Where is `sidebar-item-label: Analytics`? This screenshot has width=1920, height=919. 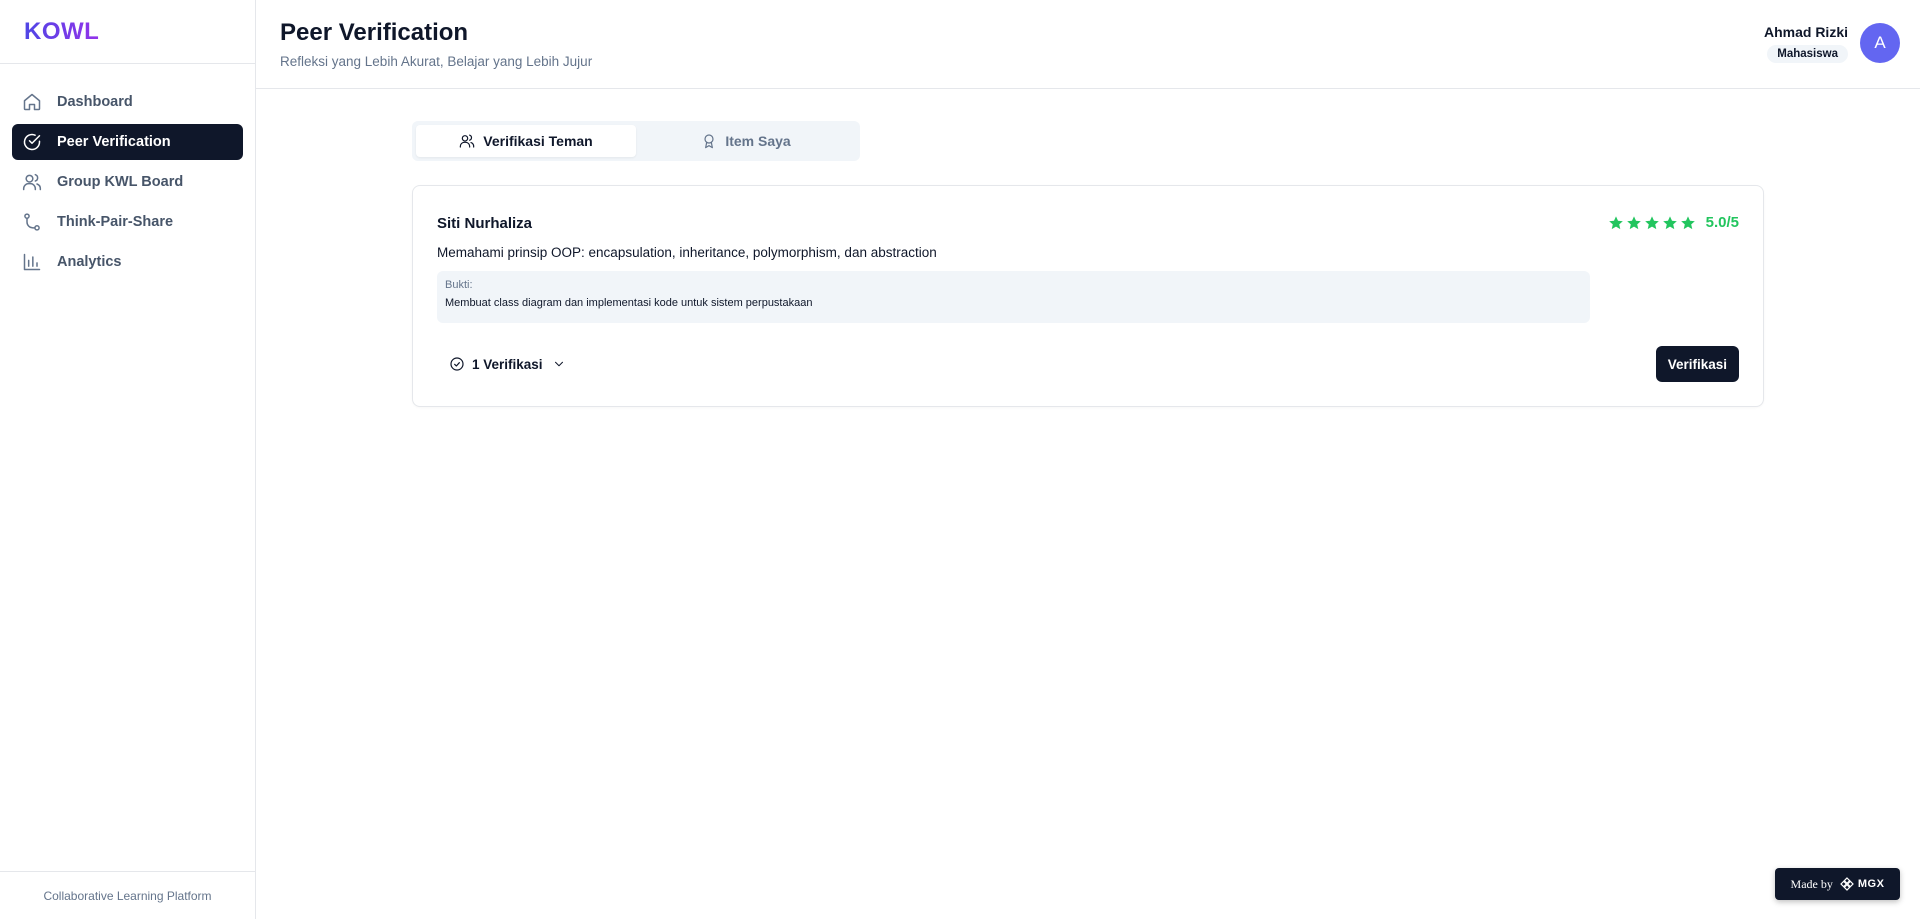 sidebar-item-label: Analytics is located at coordinates (89, 262).